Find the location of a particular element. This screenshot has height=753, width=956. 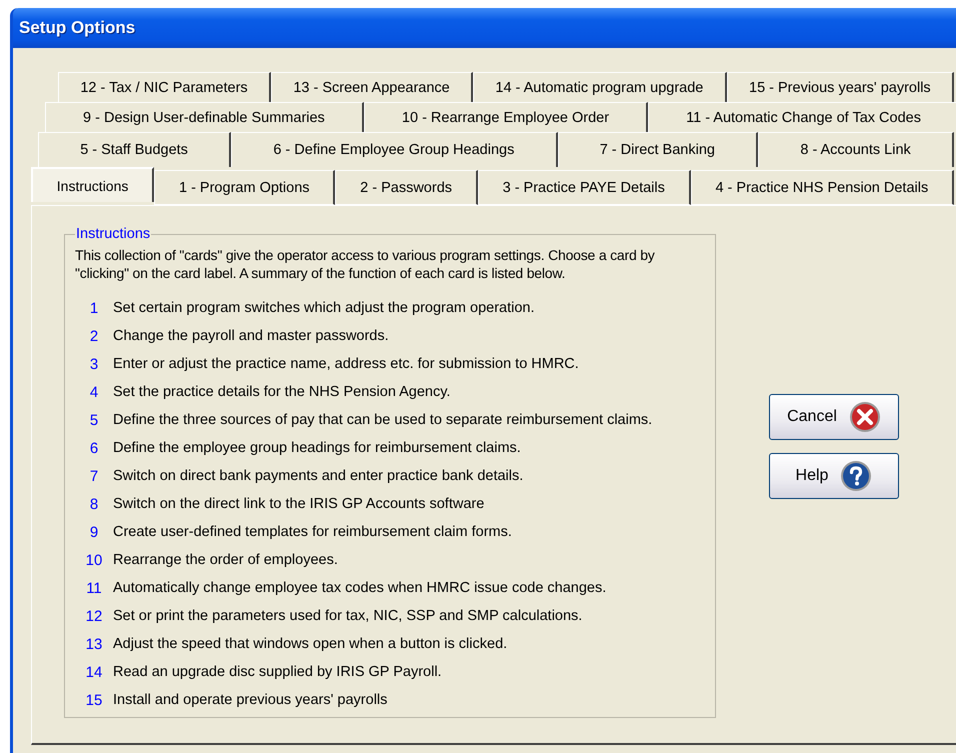

cancel-button: Cancel is located at coordinates (834, 417).